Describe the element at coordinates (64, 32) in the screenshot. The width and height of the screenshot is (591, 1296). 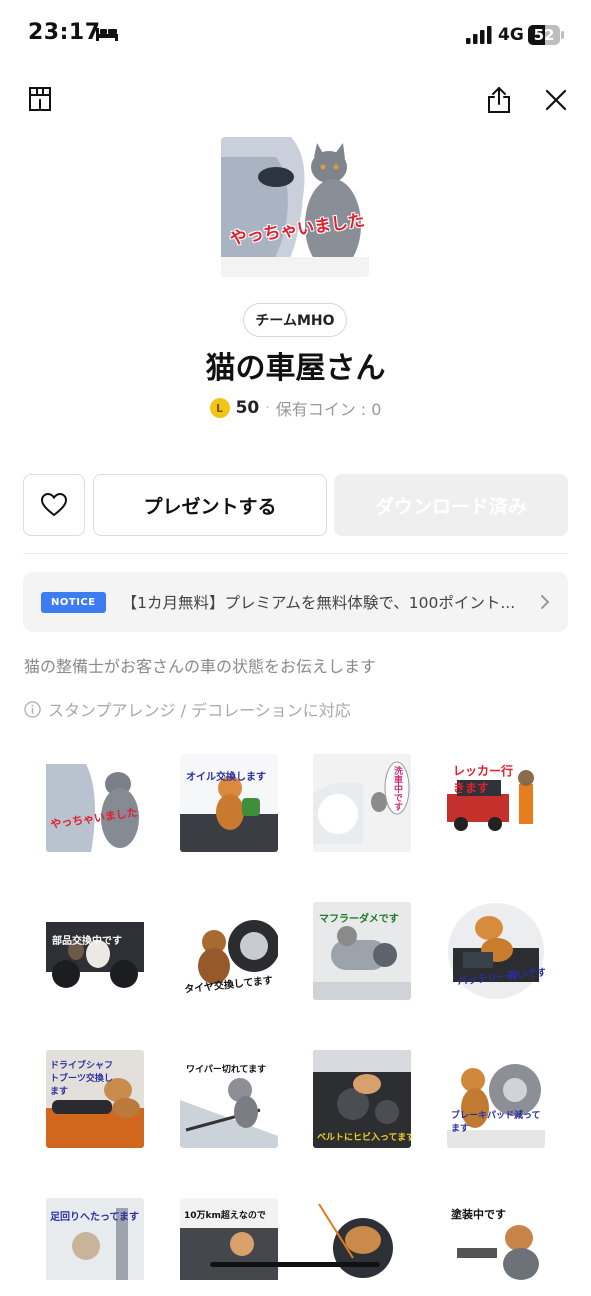
I see `status-time: 23:17` at that location.